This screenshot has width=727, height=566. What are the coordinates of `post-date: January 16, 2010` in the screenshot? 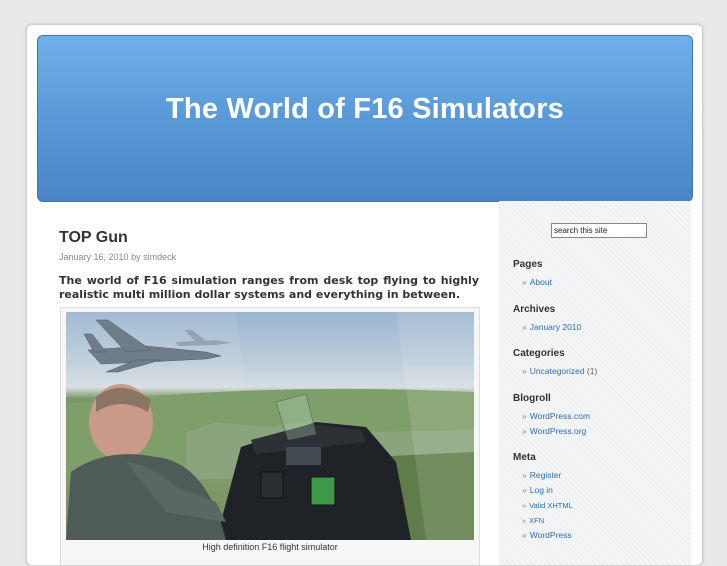 It's located at (94, 257).